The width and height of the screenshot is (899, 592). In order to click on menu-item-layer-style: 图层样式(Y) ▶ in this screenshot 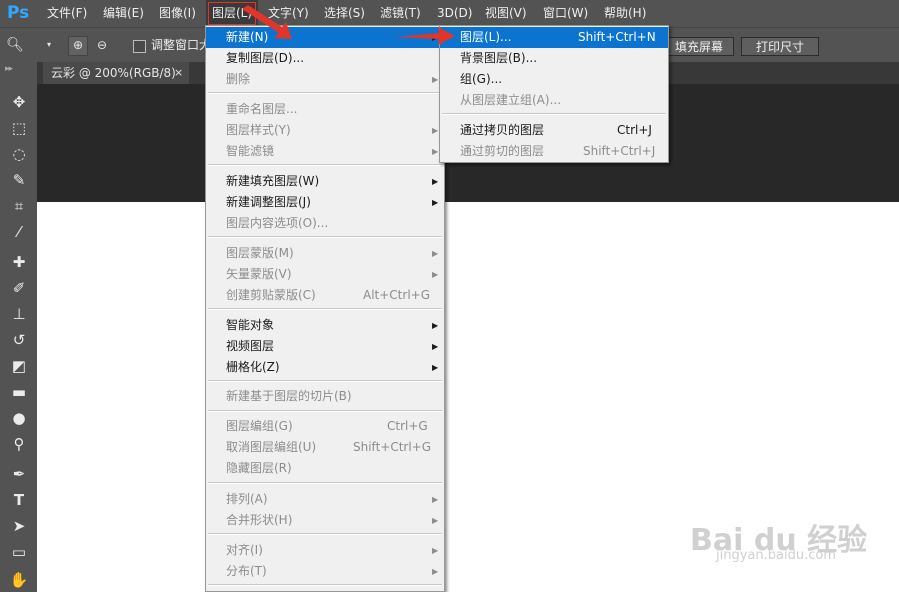, I will do `click(325, 130)`.